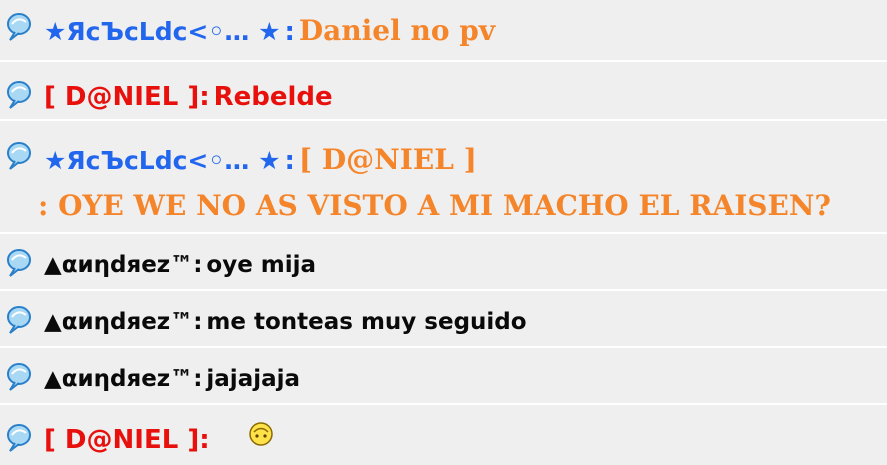  I want to click on message-text: Rebelde, so click(273, 97).